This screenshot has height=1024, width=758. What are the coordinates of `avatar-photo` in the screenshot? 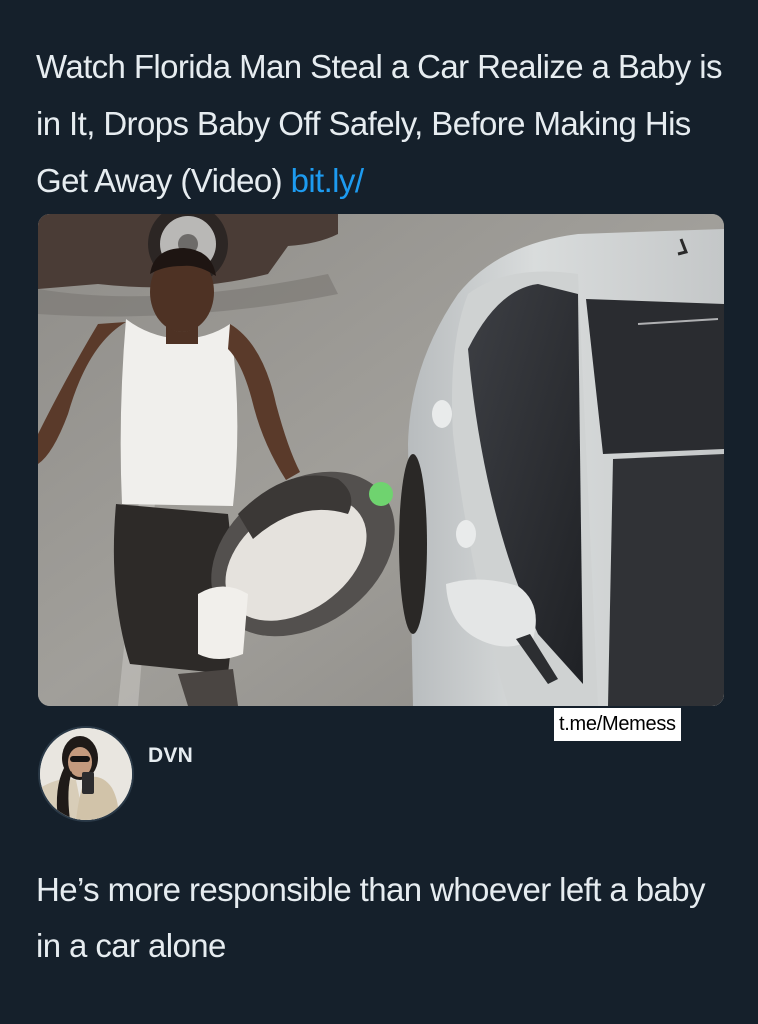 It's located at (86, 774).